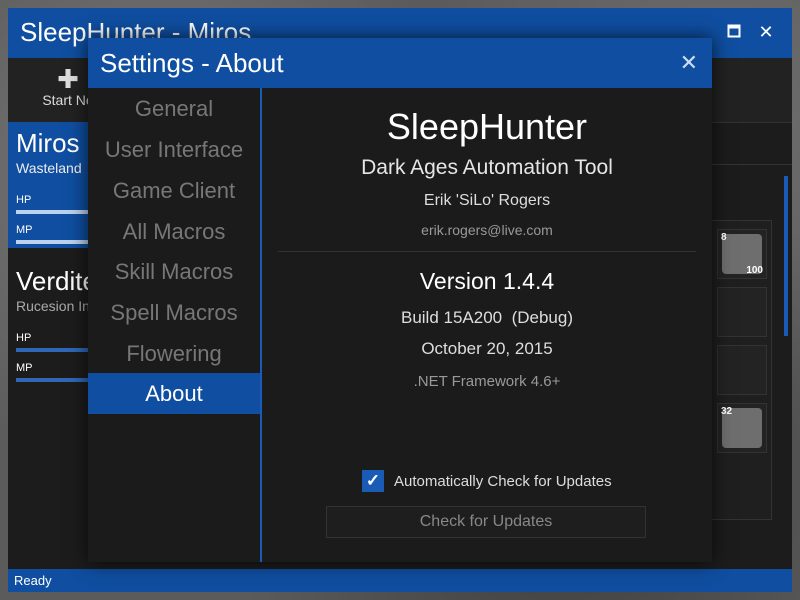 This screenshot has width=800, height=600. What do you see at coordinates (174, 271) in the screenshot?
I see `nav-item-skill-macros: Skill Macros` at bounding box center [174, 271].